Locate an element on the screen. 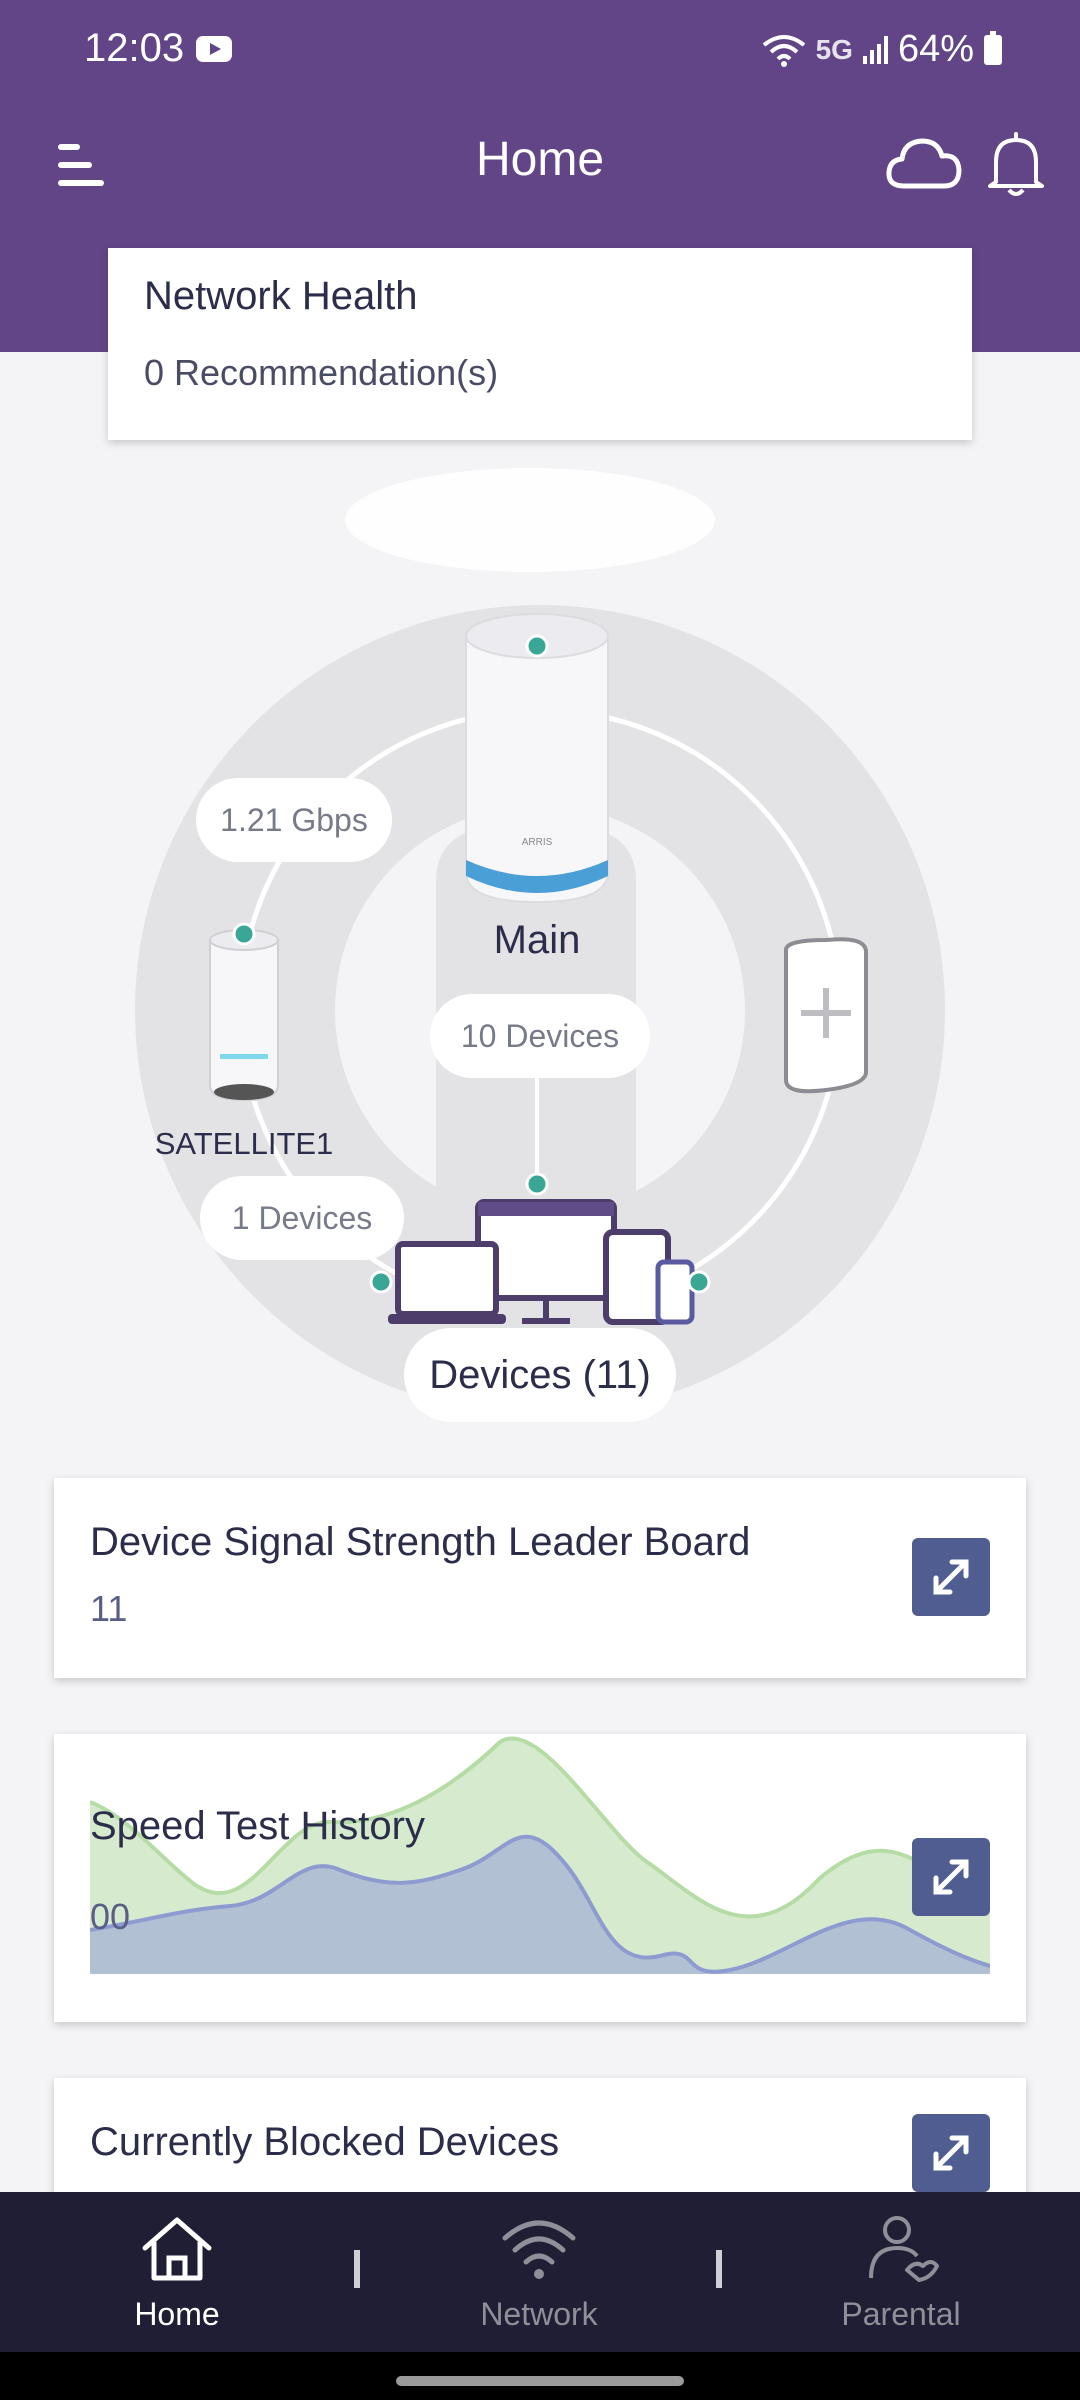 This screenshot has width=1080, height=2400. leader-board-card: Device Signal Strength Leader Board 11 is located at coordinates (540, 1578).